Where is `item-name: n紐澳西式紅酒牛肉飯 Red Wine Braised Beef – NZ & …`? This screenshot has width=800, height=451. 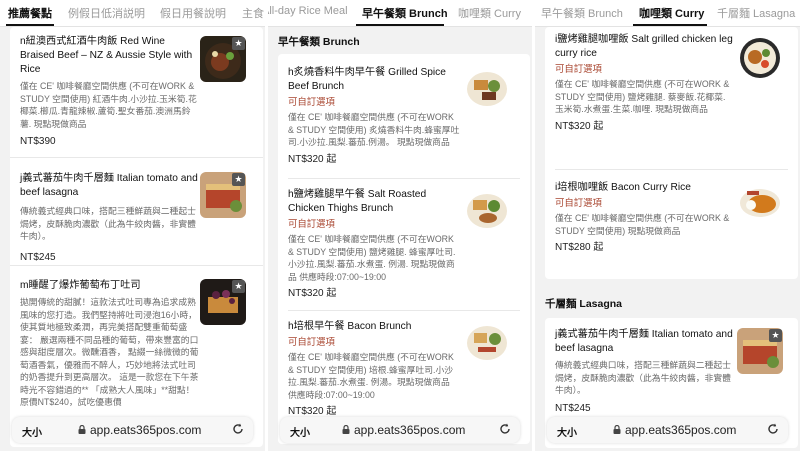 item-name: n紐澳西式紅酒牛肉飯 Red Wine Braised Beef – NZ & … is located at coordinates (106, 55).